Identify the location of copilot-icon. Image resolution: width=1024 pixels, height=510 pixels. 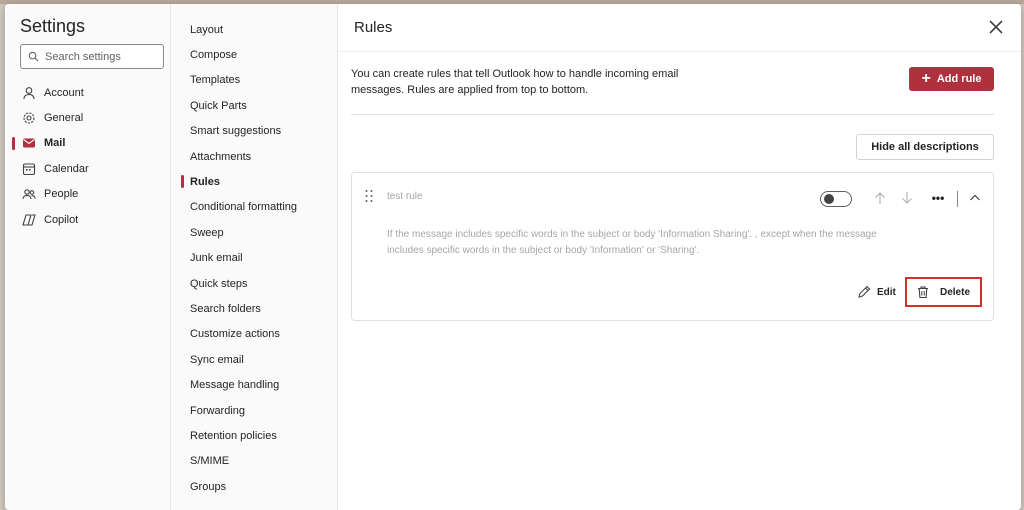
(29, 220).